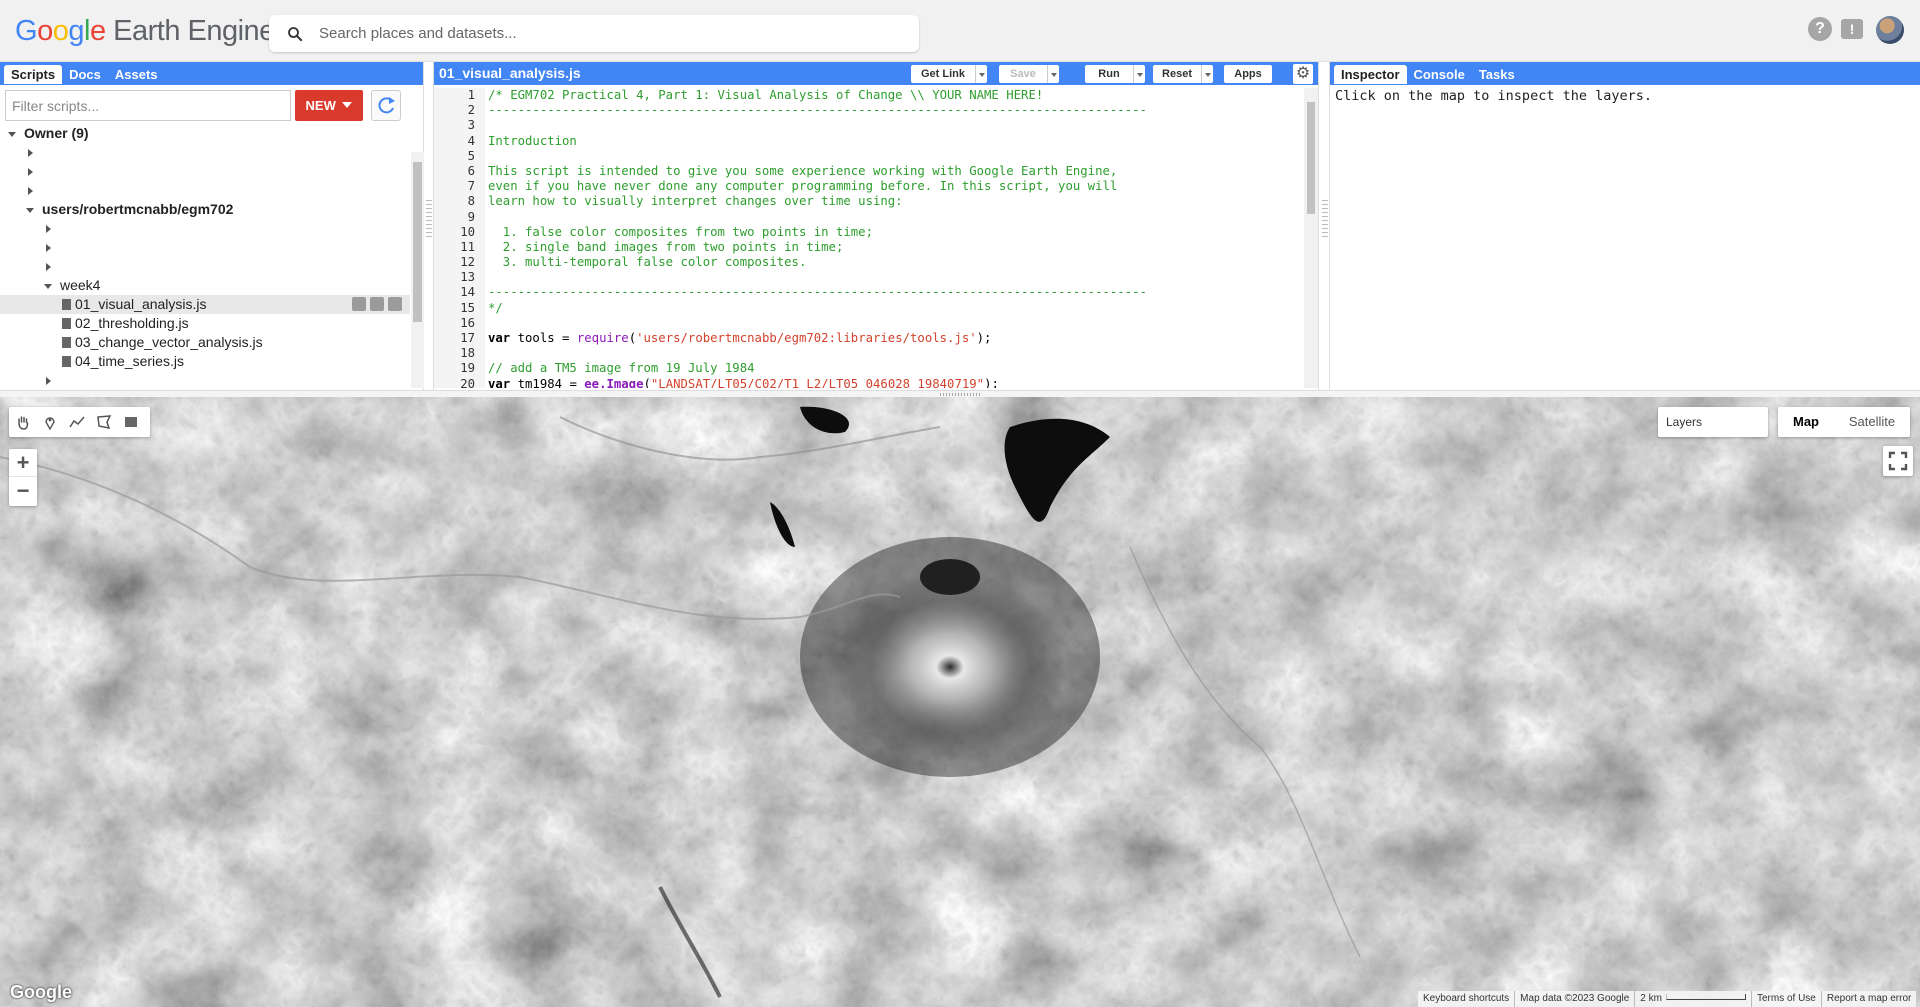 This screenshot has height=1007, width=1920. I want to click on reset-button: Reset, so click(1183, 74).